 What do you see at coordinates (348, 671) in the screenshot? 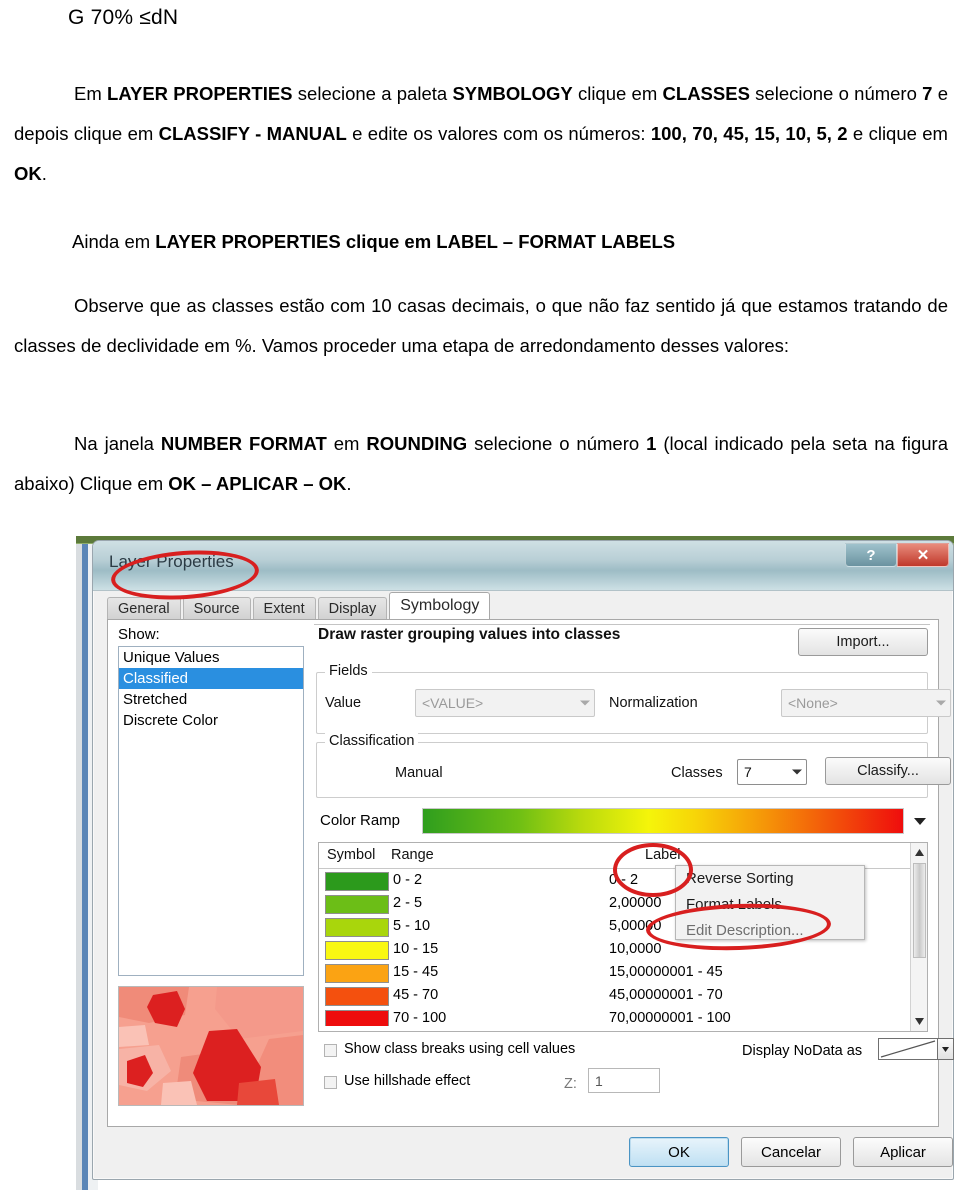
I see `fields-legend: Fields` at bounding box center [348, 671].